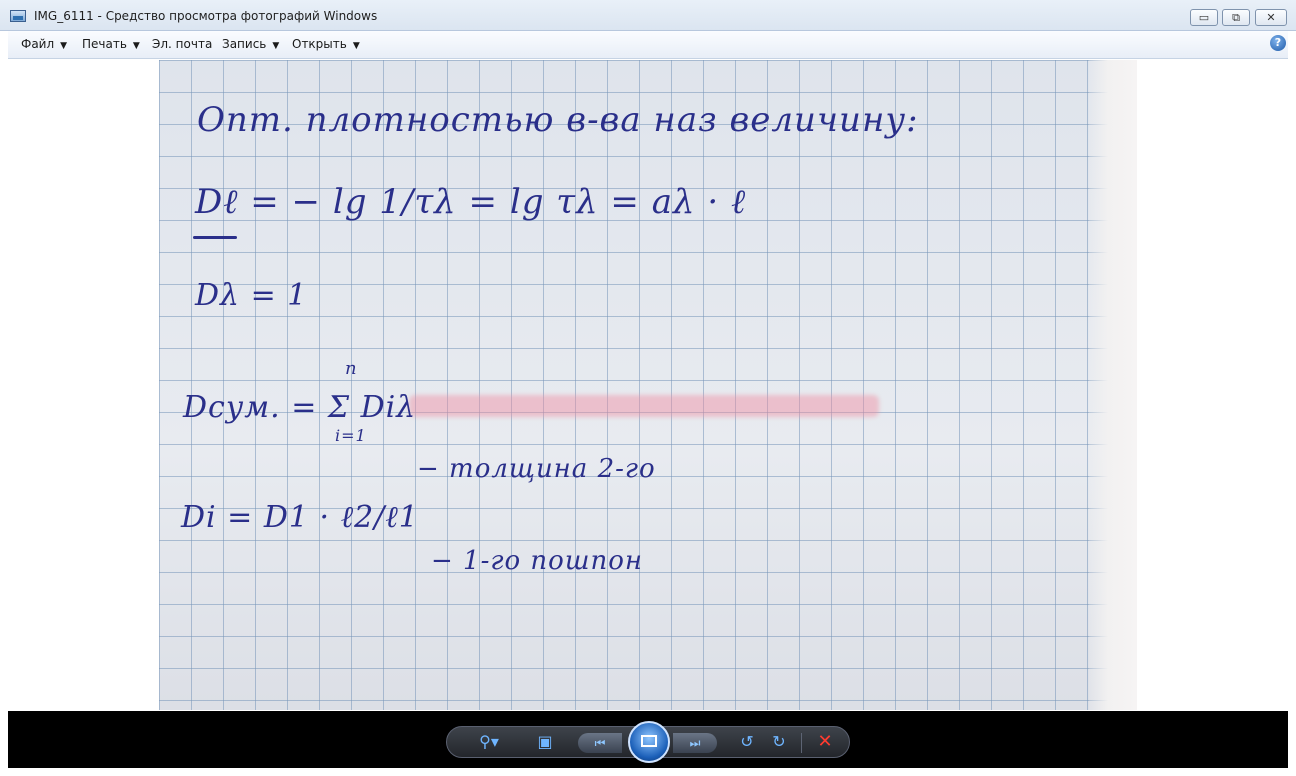  What do you see at coordinates (38, 44) in the screenshot?
I see `menu-file-label: Файл` at bounding box center [38, 44].